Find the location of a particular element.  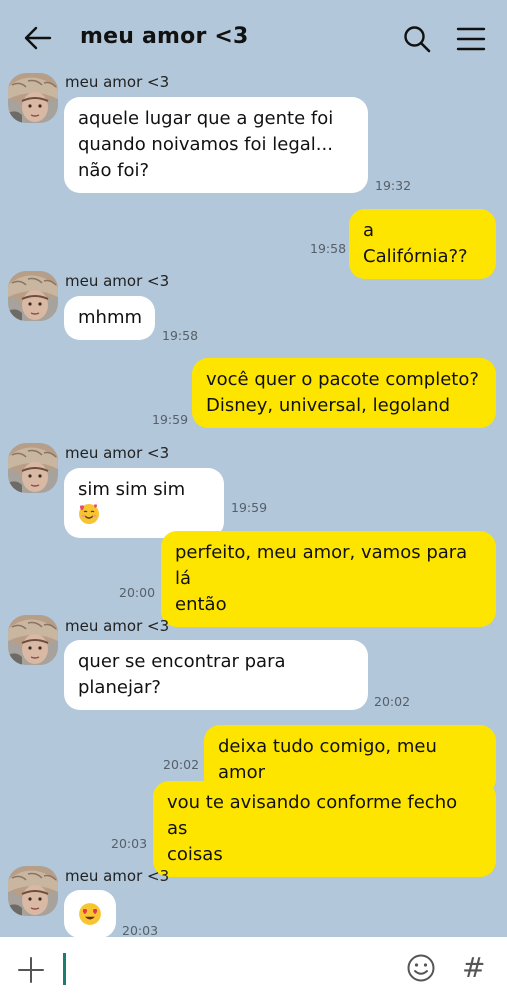

chat-header: meu amor <3 is located at coordinates (253, 38).